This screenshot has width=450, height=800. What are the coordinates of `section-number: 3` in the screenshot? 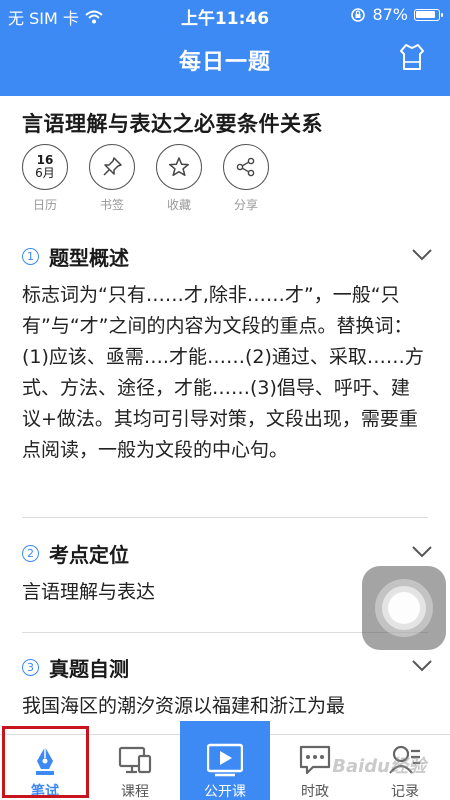 It's located at (30, 667).